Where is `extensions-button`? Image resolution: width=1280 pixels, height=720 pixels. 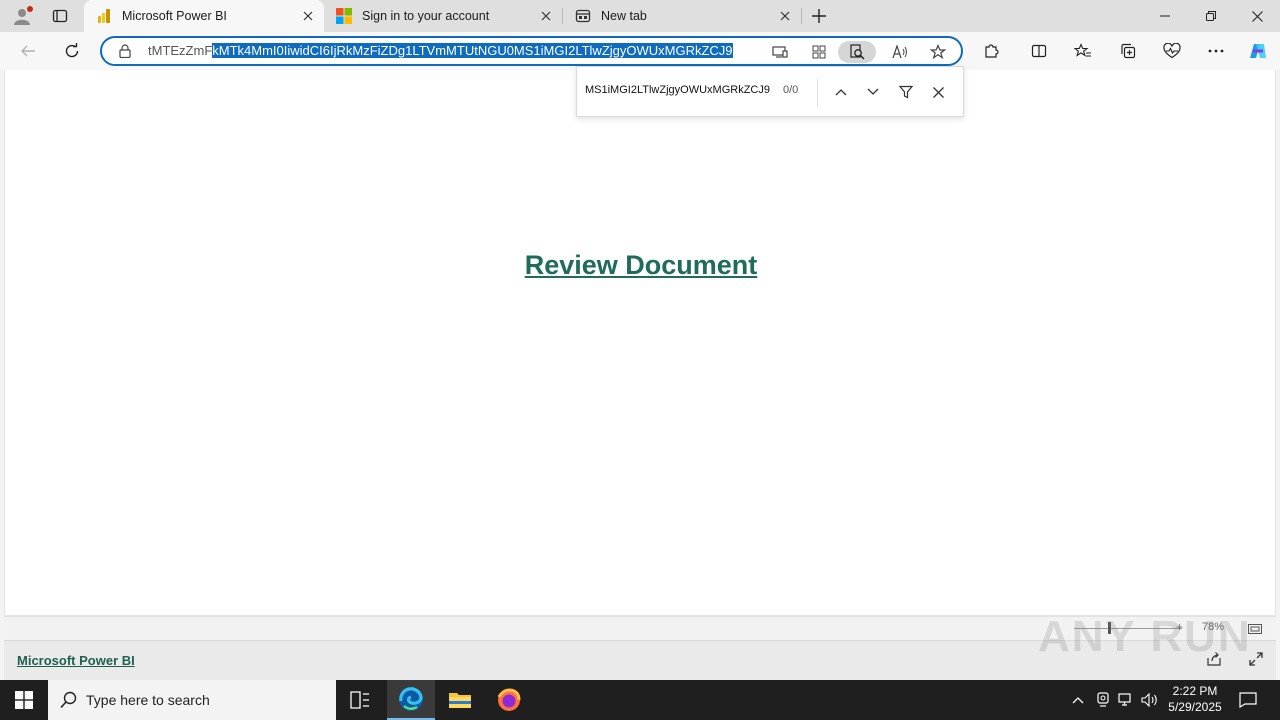 extensions-button is located at coordinates (991, 51).